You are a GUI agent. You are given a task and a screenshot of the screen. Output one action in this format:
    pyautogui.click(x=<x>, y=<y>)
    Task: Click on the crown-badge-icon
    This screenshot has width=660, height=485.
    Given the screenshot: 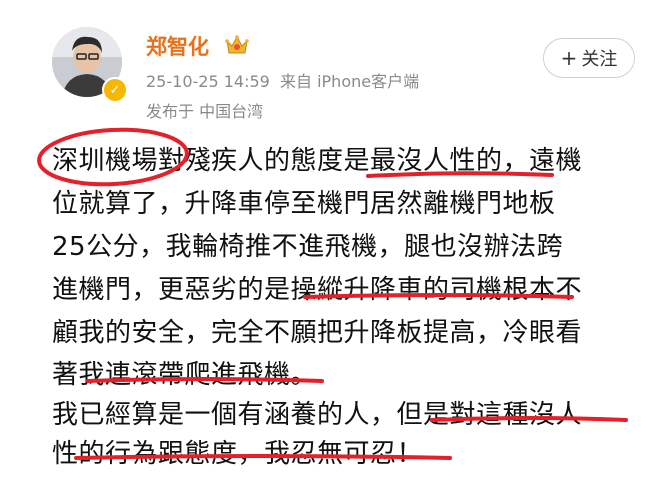 What is the action you would take?
    pyautogui.click(x=237, y=44)
    